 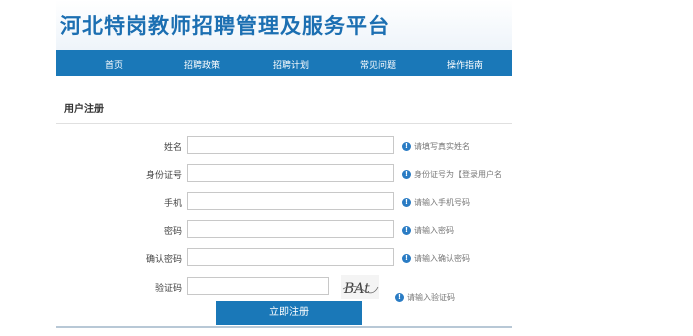 I want to click on site-header: 河北特岗教师招聘管理及服务平台, so click(x=284, y=25).